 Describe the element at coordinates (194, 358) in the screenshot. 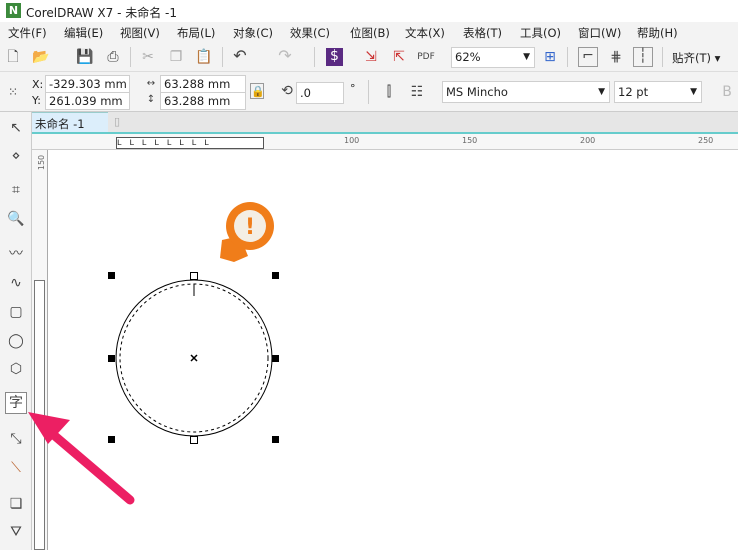

I see `center-x-marker` at that location.